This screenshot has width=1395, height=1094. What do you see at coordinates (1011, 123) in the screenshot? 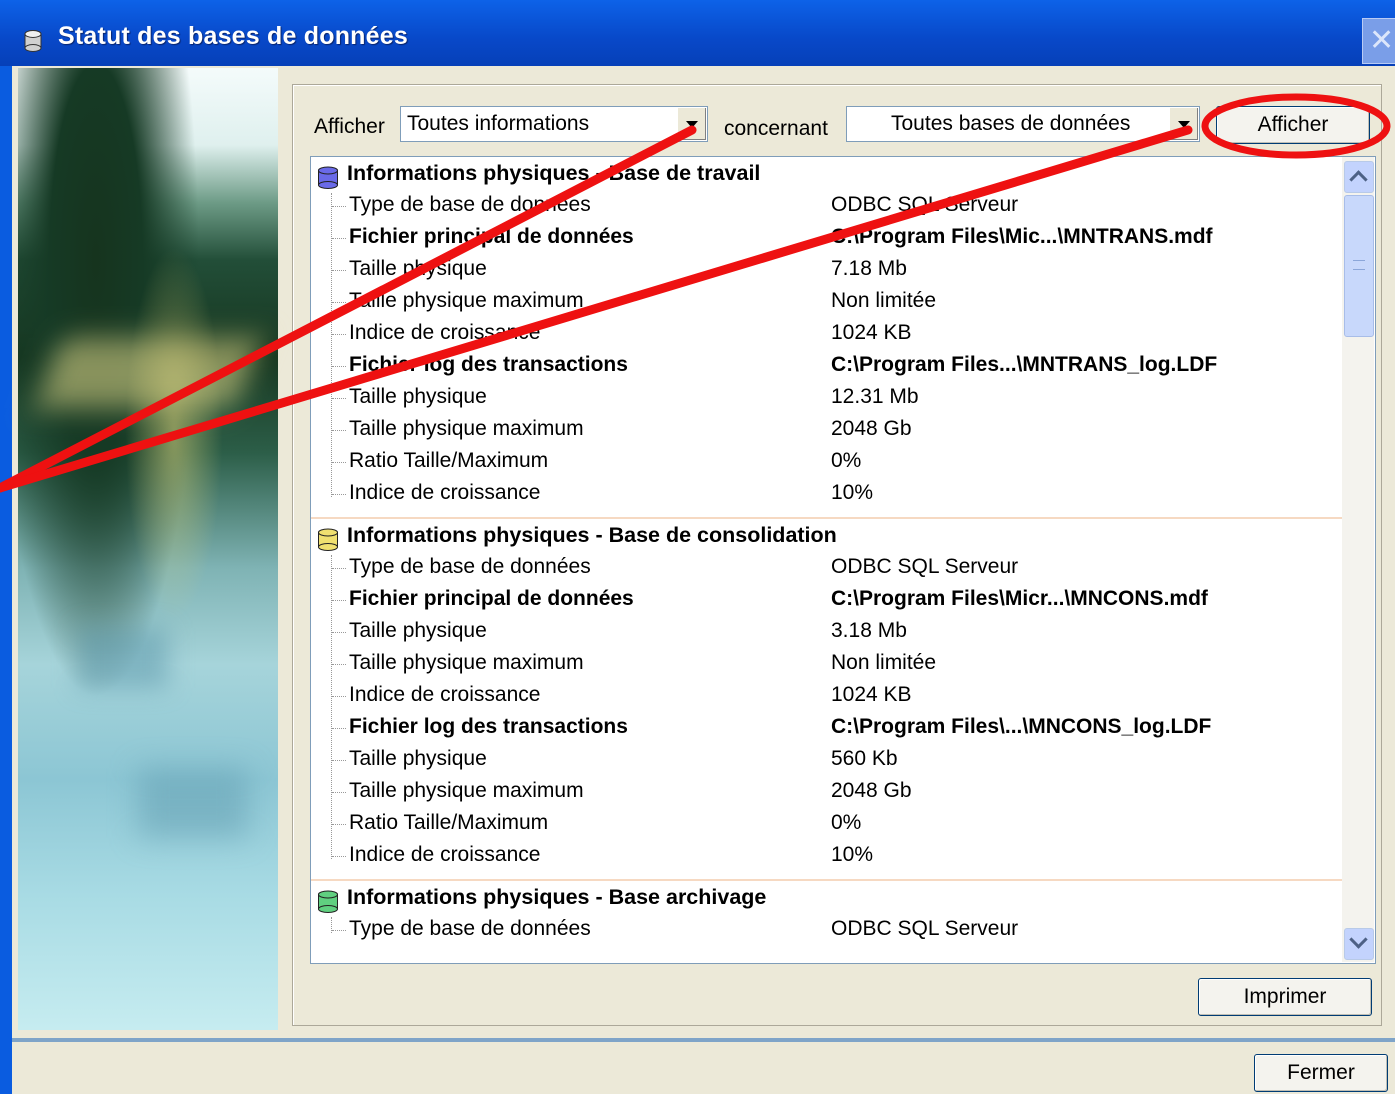
I see `database-select-value: Toutes bases de données` at bounding box center [1011, 123].